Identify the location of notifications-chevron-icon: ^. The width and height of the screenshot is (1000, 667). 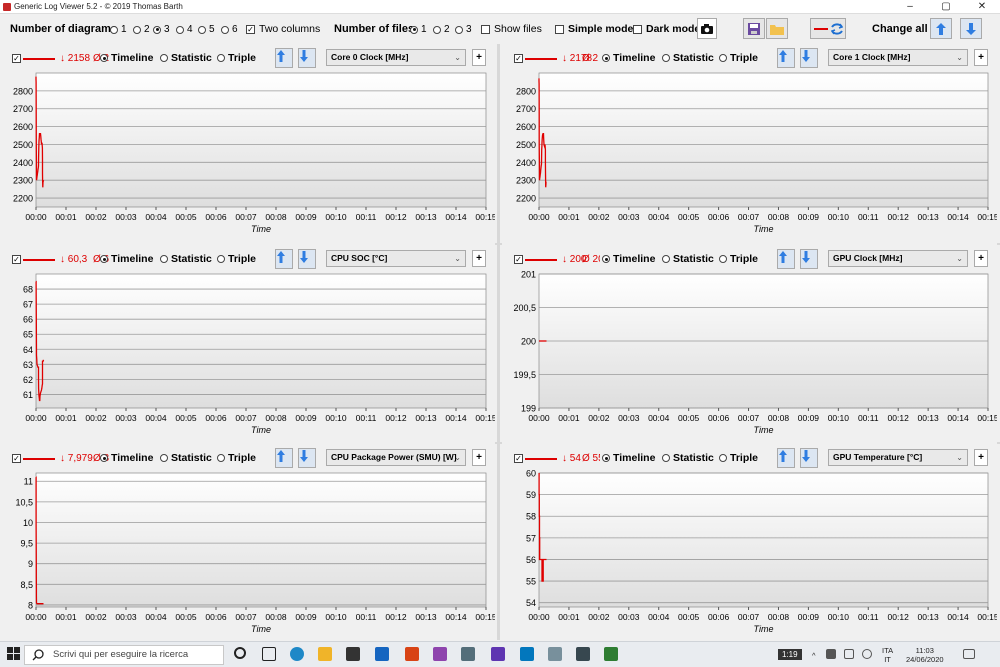
(814, 655).